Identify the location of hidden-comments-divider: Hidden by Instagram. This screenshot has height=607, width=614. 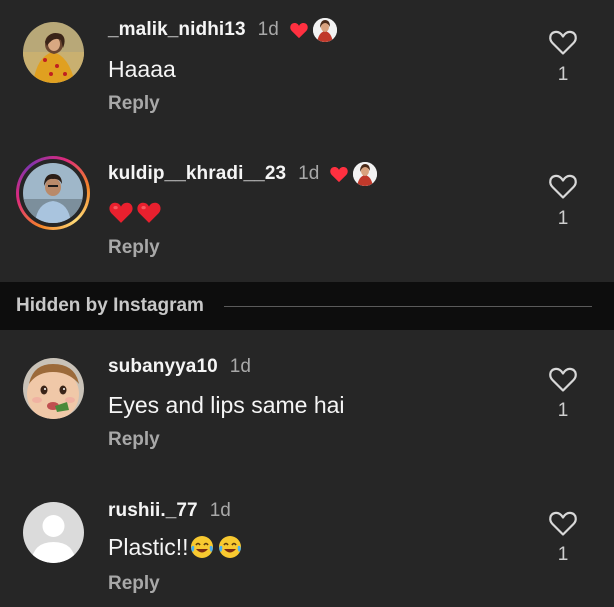
(307, 306).